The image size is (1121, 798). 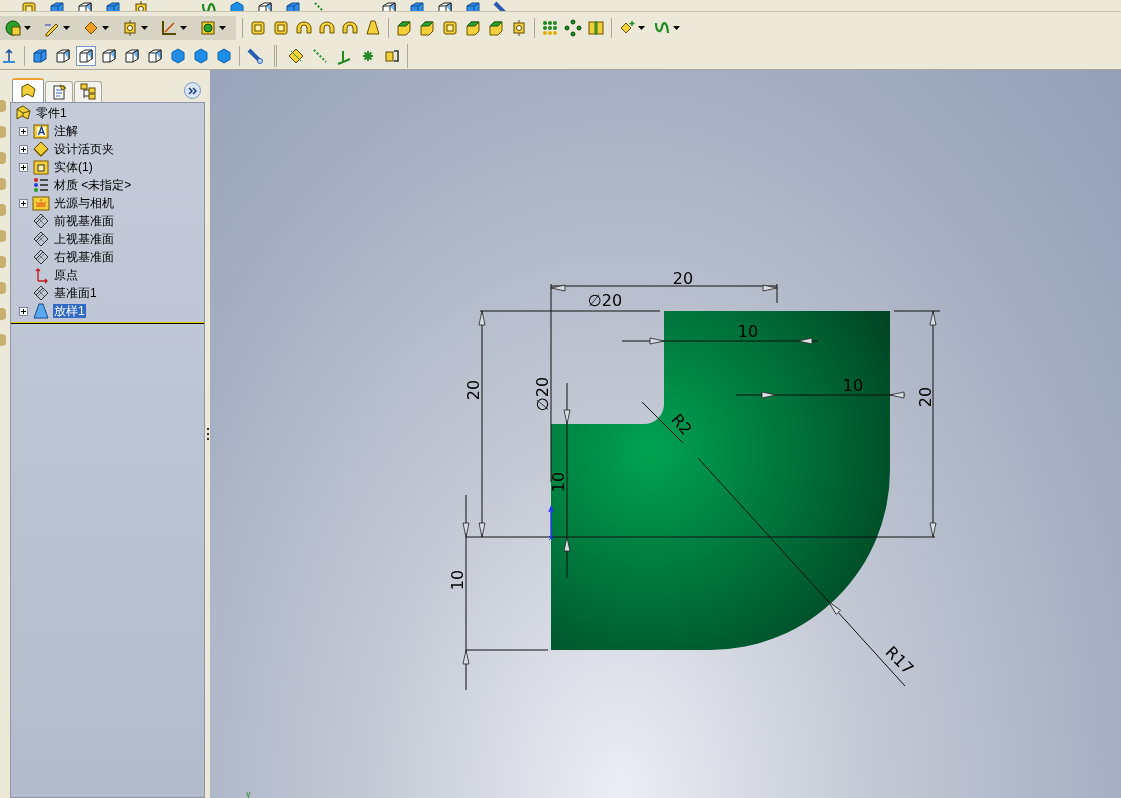 I want to click on cone-icon, so click(x=373, y=27).